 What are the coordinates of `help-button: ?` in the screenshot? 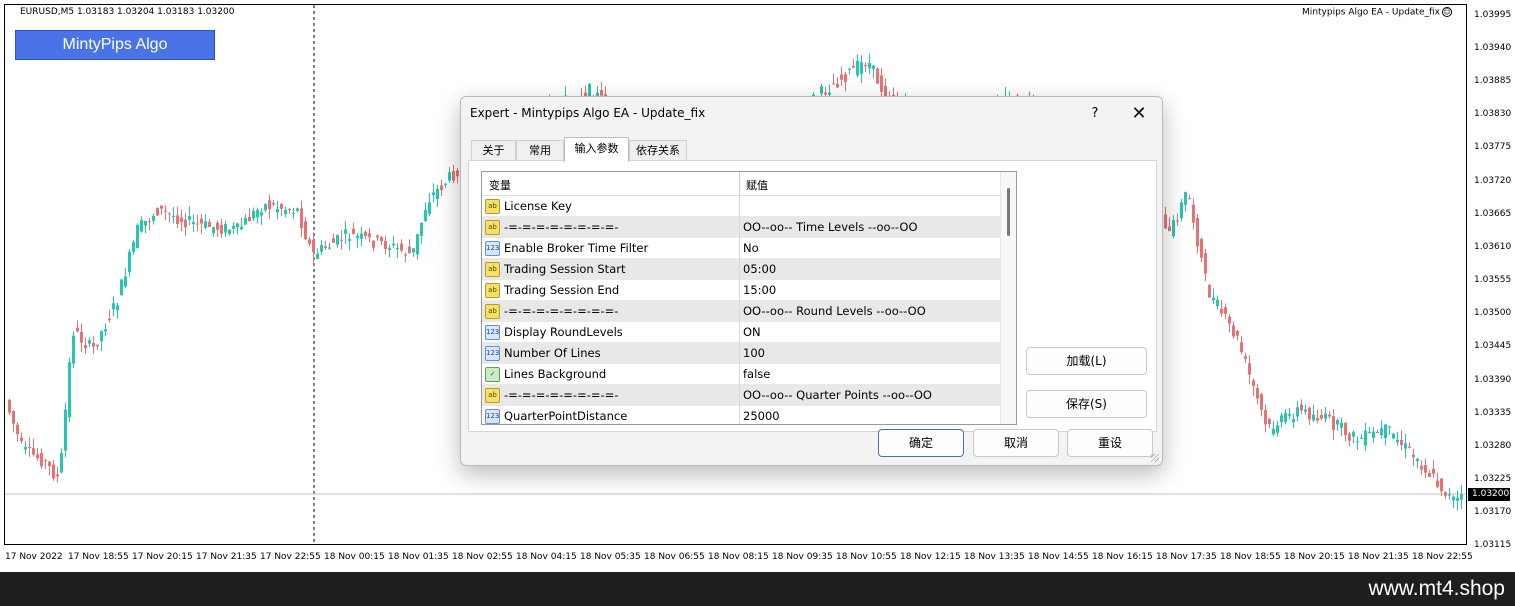 It's located at (1095, 114).